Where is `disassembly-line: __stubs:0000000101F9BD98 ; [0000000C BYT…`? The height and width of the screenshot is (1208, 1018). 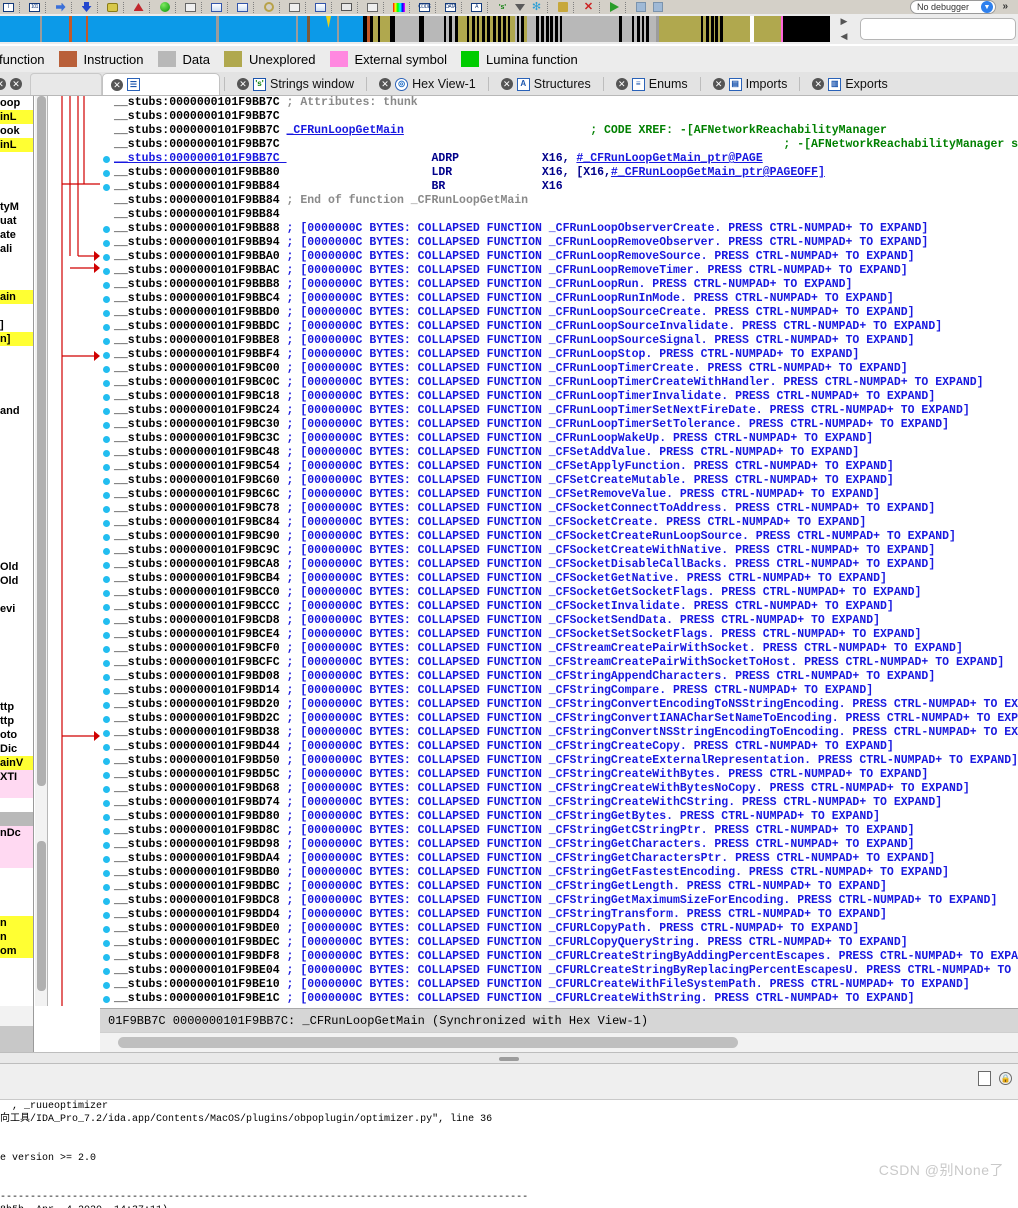 disassembly-line: __stubs:0000000101F9BD98 ; [0000000C BYT… is located at coordinates (566, 845).